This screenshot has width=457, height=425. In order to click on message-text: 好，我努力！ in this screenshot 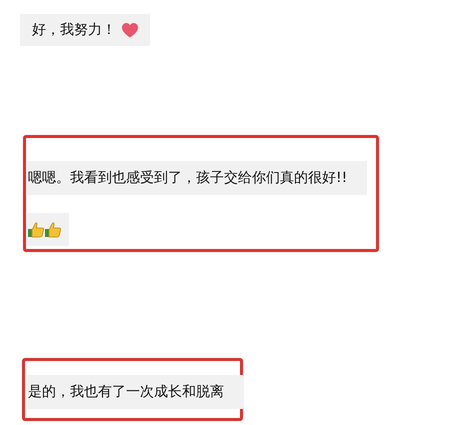, I will do `click(74, 30)`.